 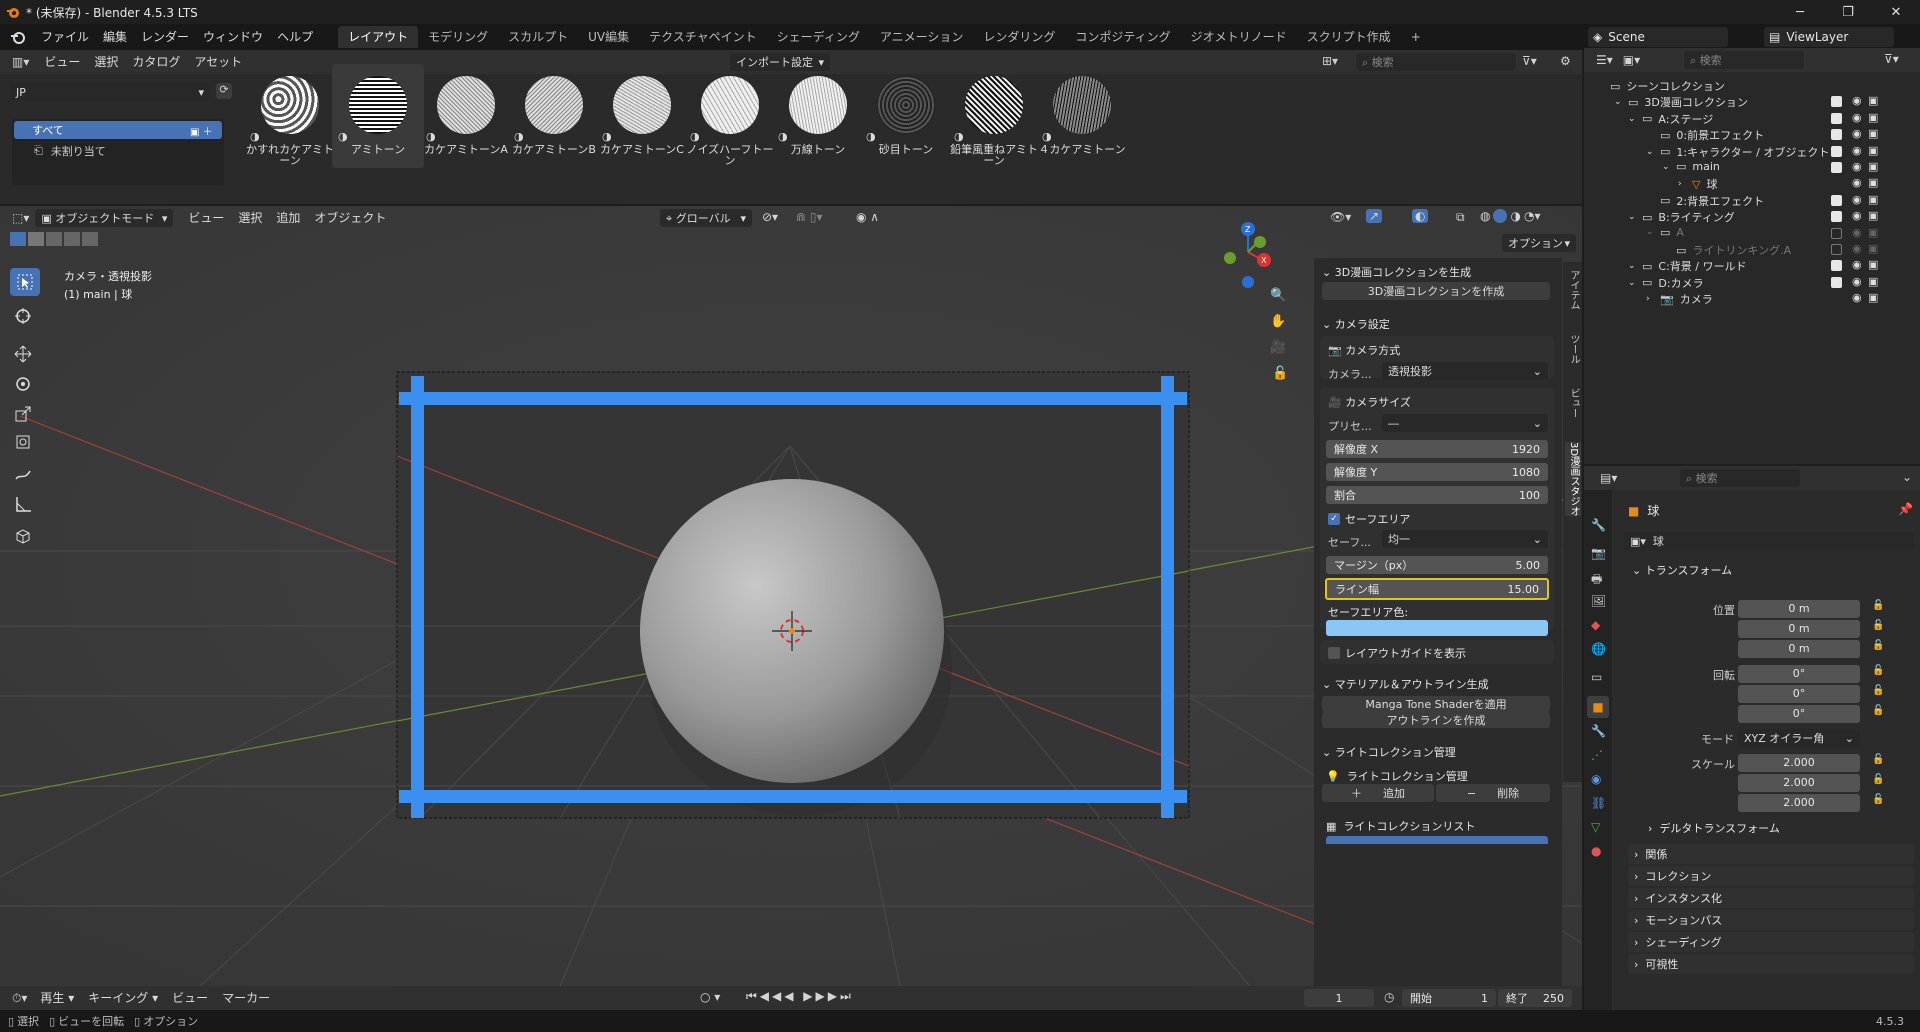 I want to click on wireframe-shading-icon: ◍, so click(x=1485, y=216).